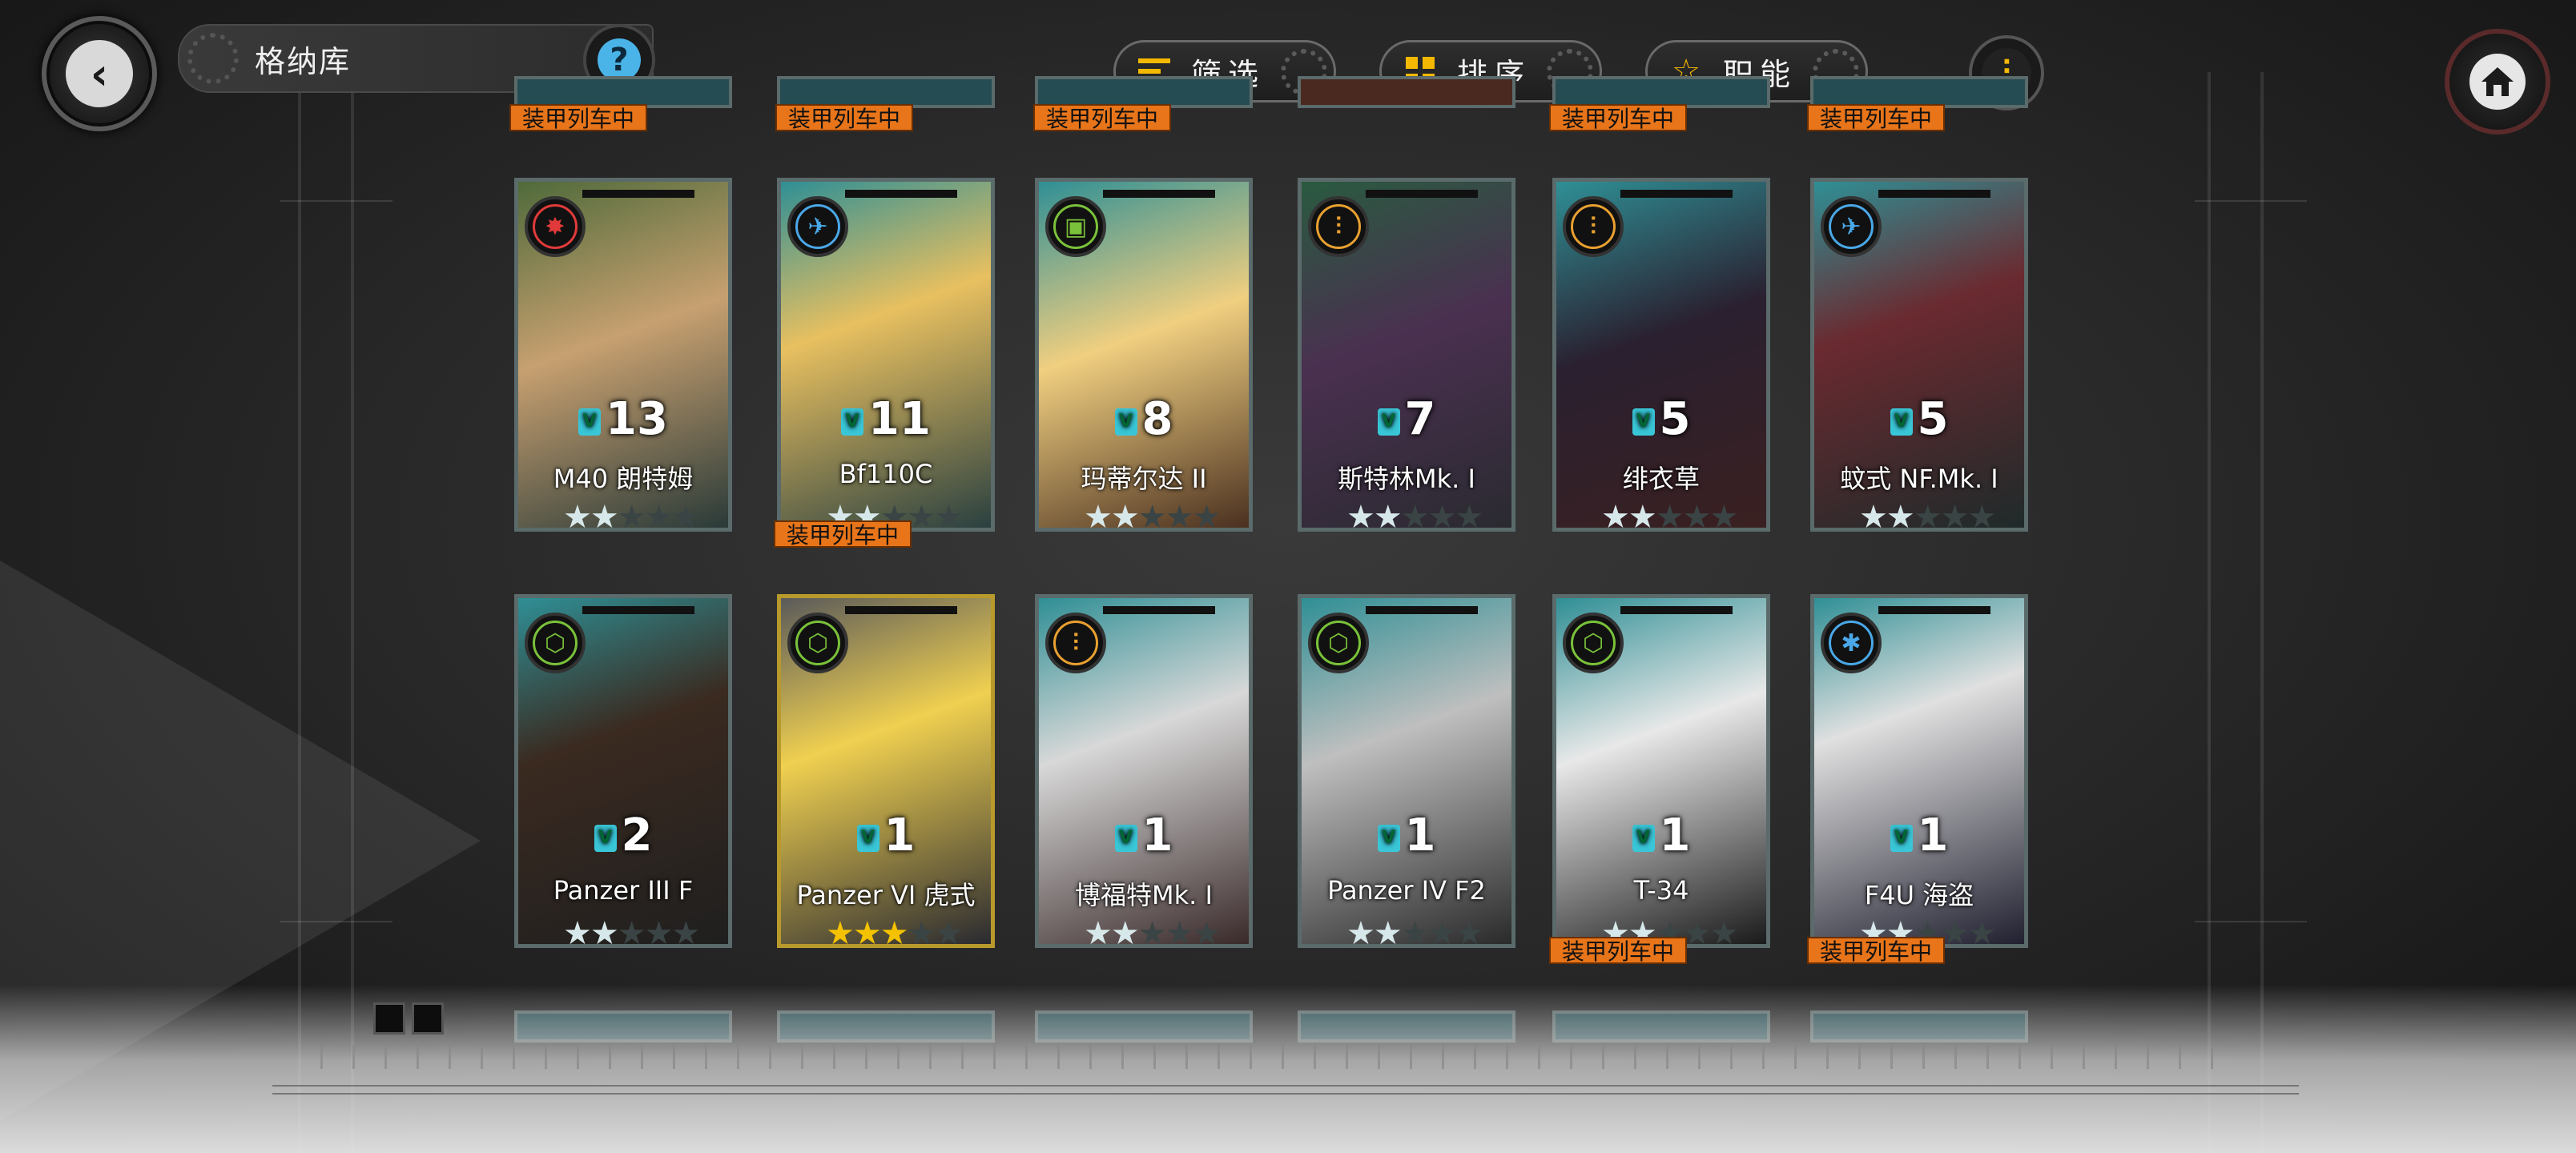 This screenshot has width=2576, height=1153. Describe the element at coordinates (213, 59) in the screenshot. I see `gear-icon` at that location.